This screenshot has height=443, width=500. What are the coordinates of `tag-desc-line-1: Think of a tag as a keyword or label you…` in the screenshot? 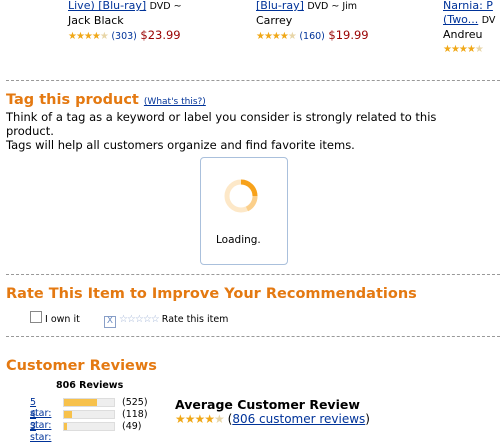 It's located at (221, 117).